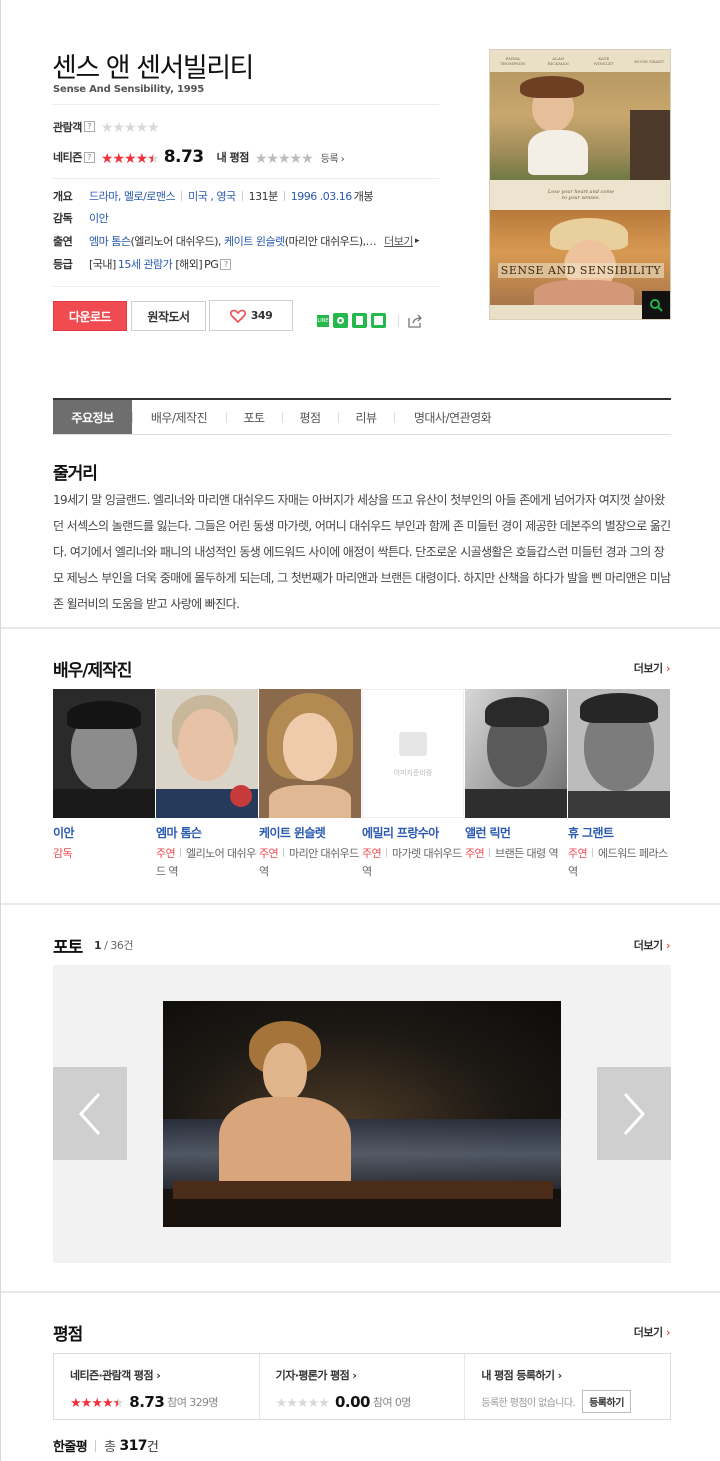 The height and width of the screenshot is (1461, 720). What do you see at coordinates (323, 320) in the screenshot?
I see `line-share-icon: LINE` at bounding box center [323, 320].